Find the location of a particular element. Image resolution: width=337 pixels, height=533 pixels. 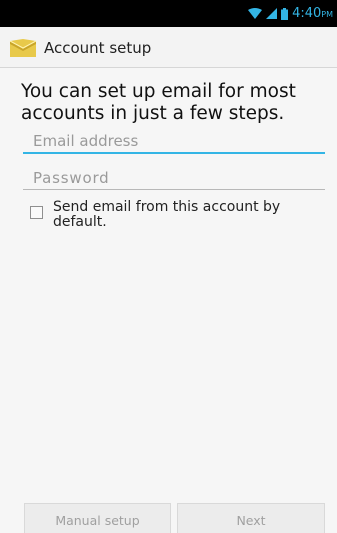

default-account-option: Send email from this account by default. is located at coordinates (180, 220).